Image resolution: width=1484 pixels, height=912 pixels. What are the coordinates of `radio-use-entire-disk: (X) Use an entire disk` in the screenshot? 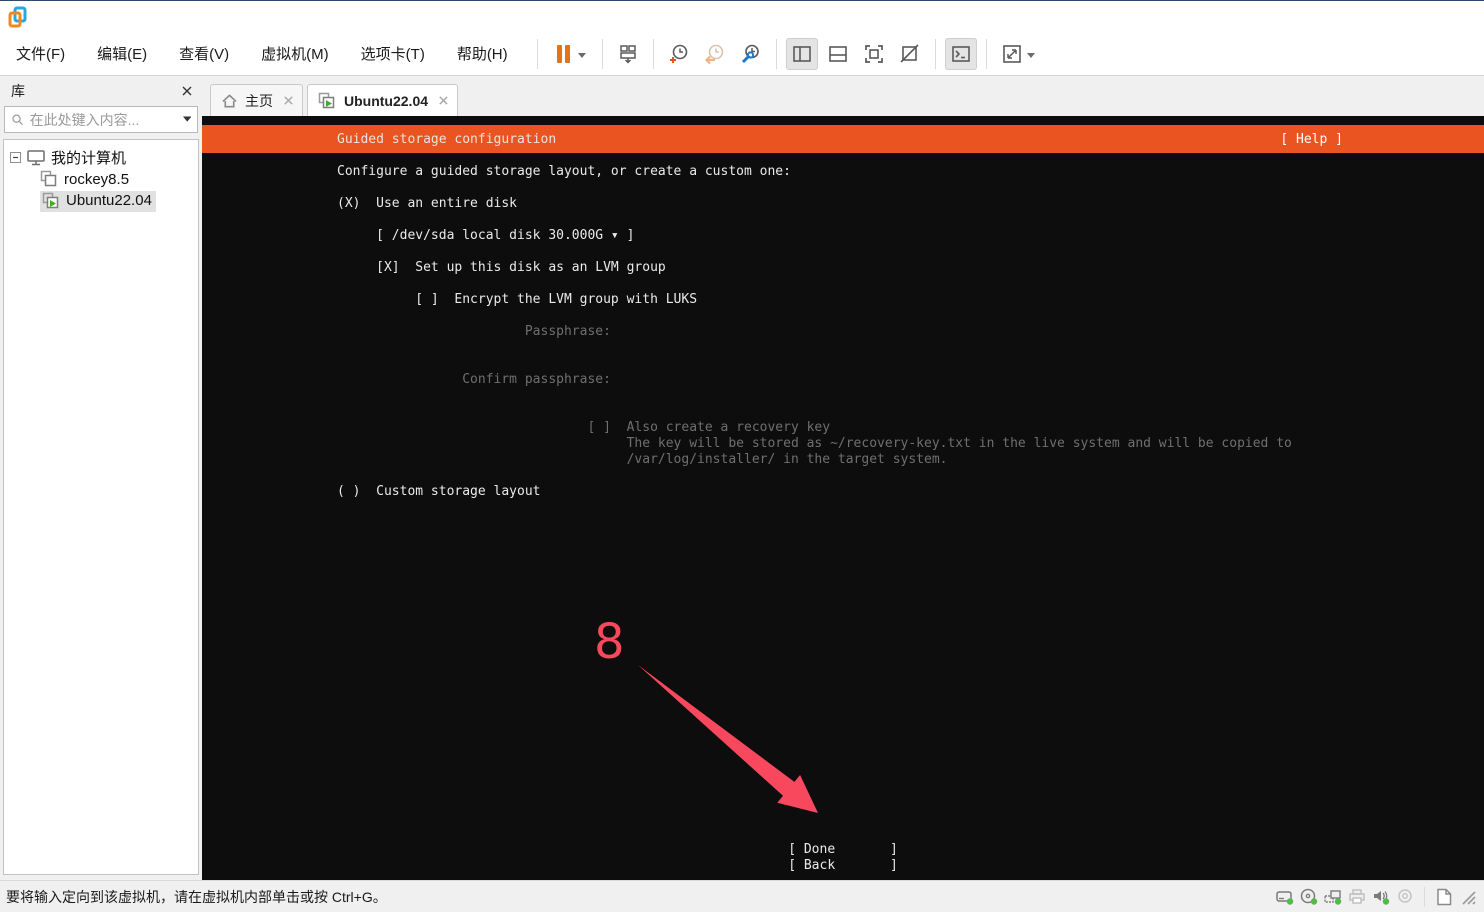 It's located at (910, 204).